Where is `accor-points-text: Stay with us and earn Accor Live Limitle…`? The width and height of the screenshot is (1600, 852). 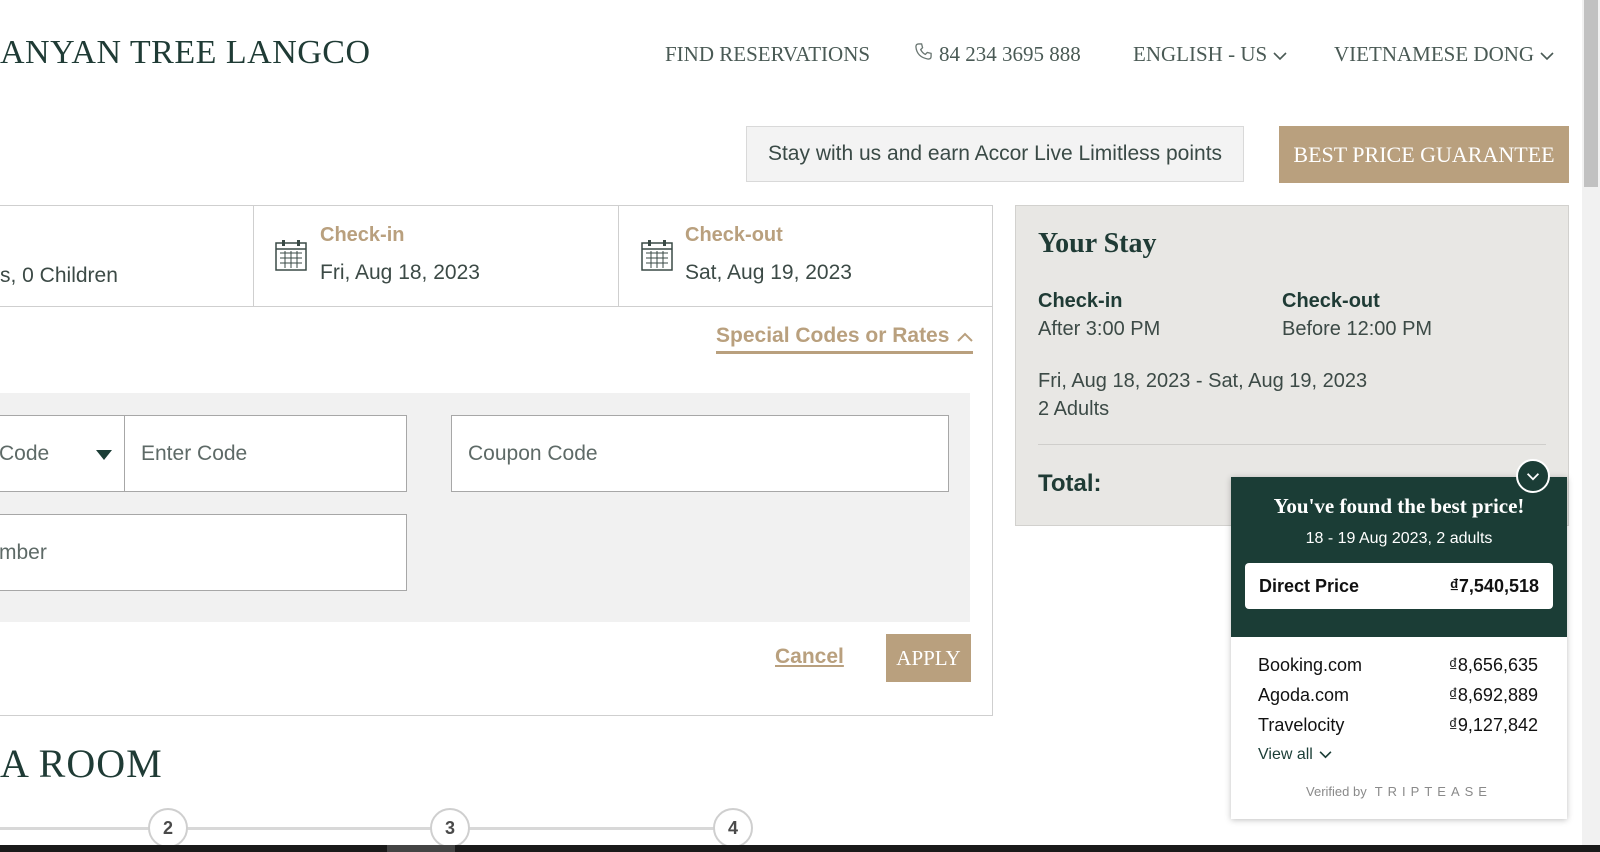
accor-points-text: Stay with us and earn Accor Live Limitle… is located at coordinates (995, 153).